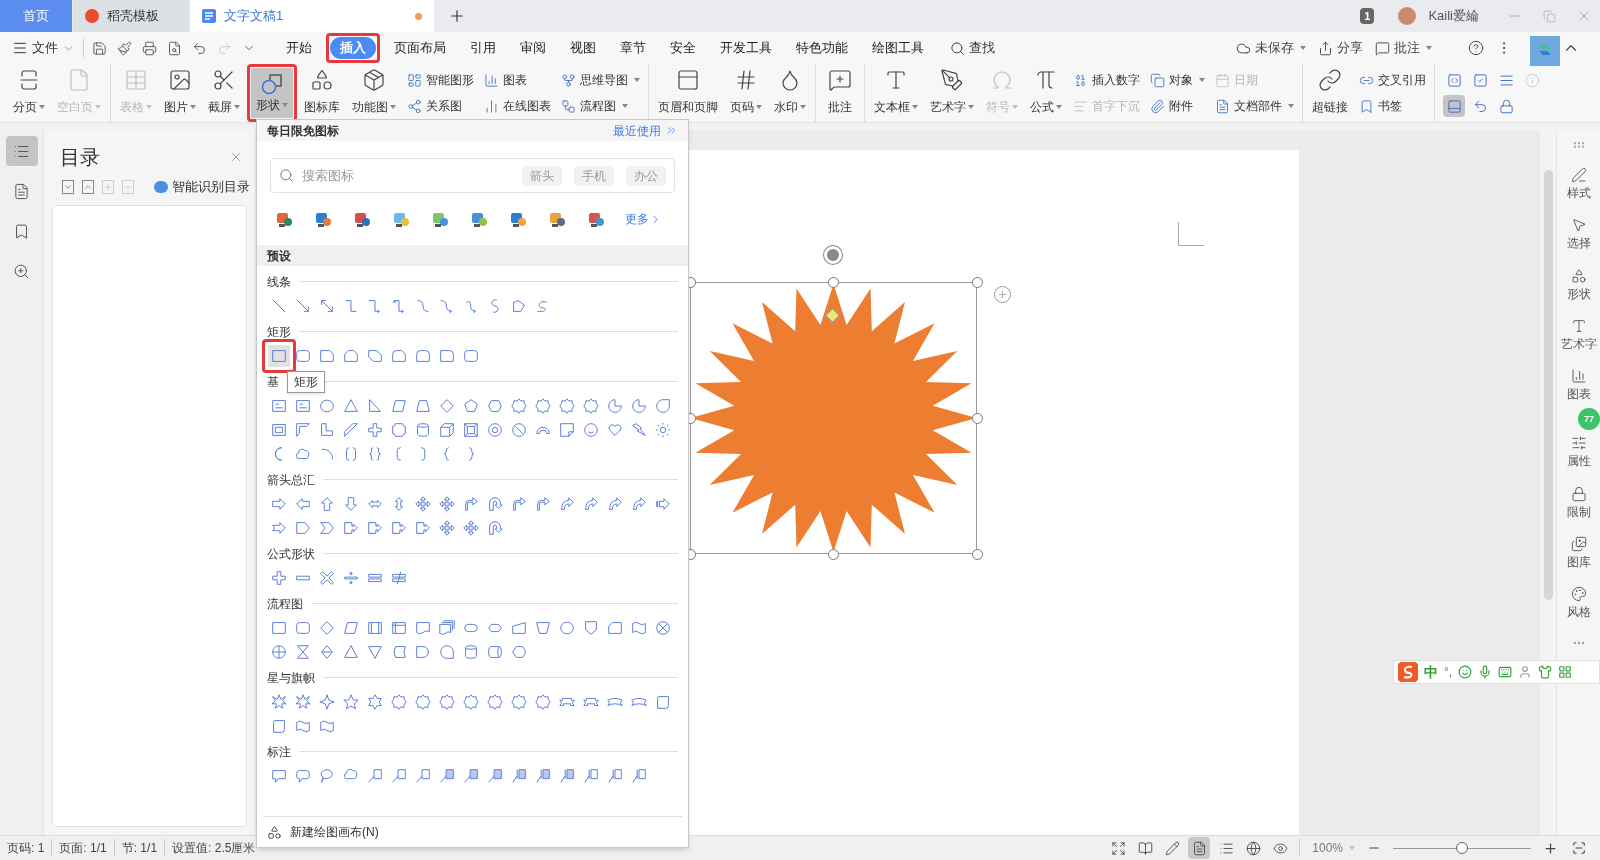  Describe the element at coordinates (1578, 604) in the screenshot. I see `sidebar-button: 风格` at that location.